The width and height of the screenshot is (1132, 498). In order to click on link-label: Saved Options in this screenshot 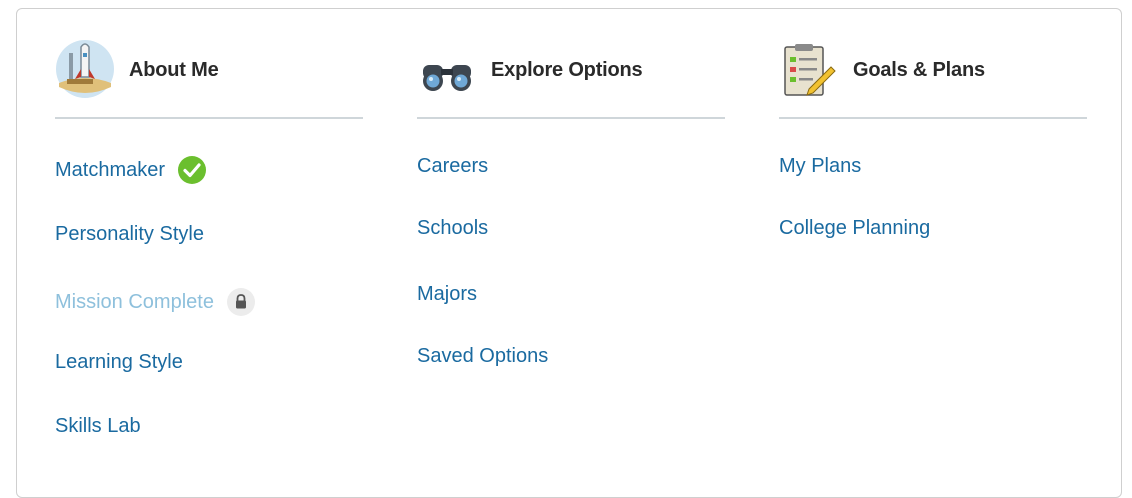, I will do `click(483, 356)`.